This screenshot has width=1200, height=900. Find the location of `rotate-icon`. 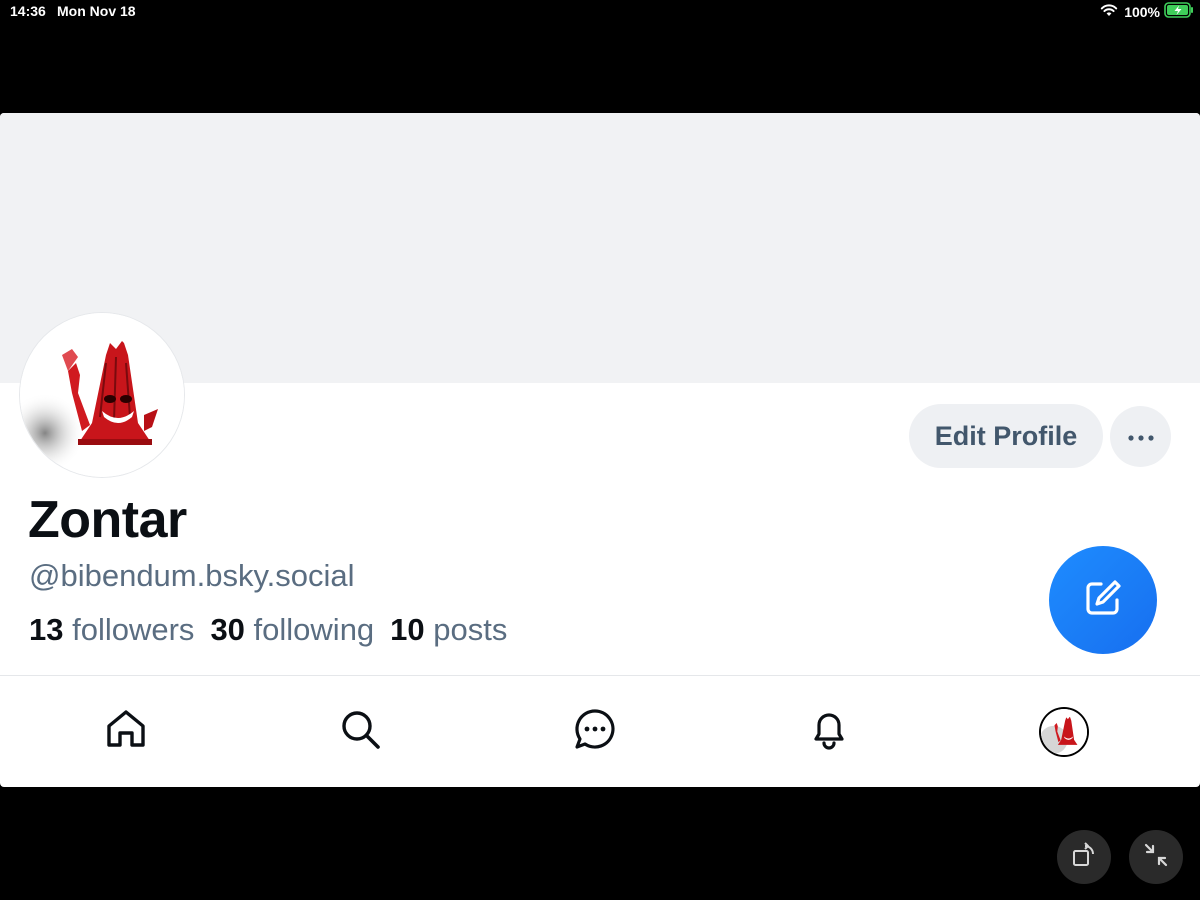

rotate-icon is located at coordinates (1084, 857).